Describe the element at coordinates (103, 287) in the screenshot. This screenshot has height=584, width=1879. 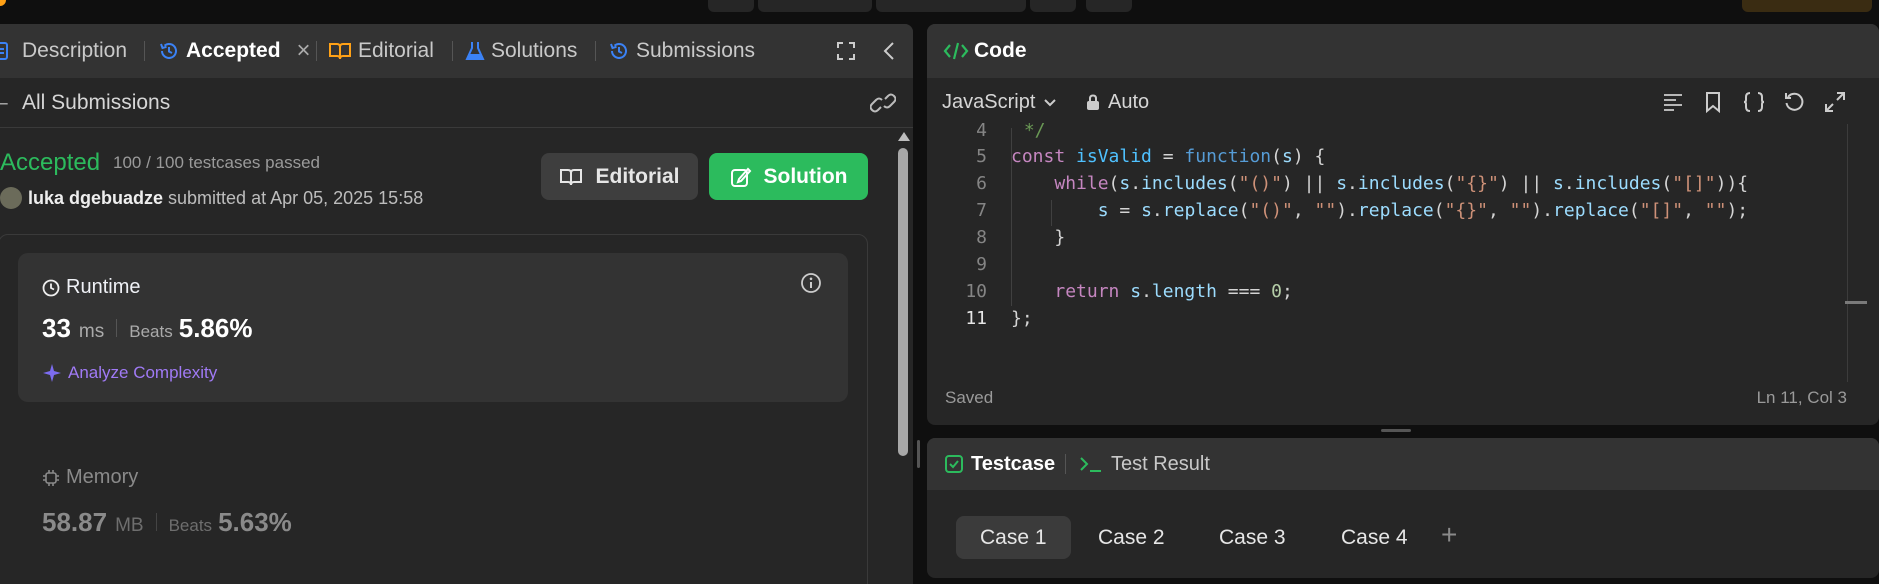
I see `runtime-title: Runtime` at that location.